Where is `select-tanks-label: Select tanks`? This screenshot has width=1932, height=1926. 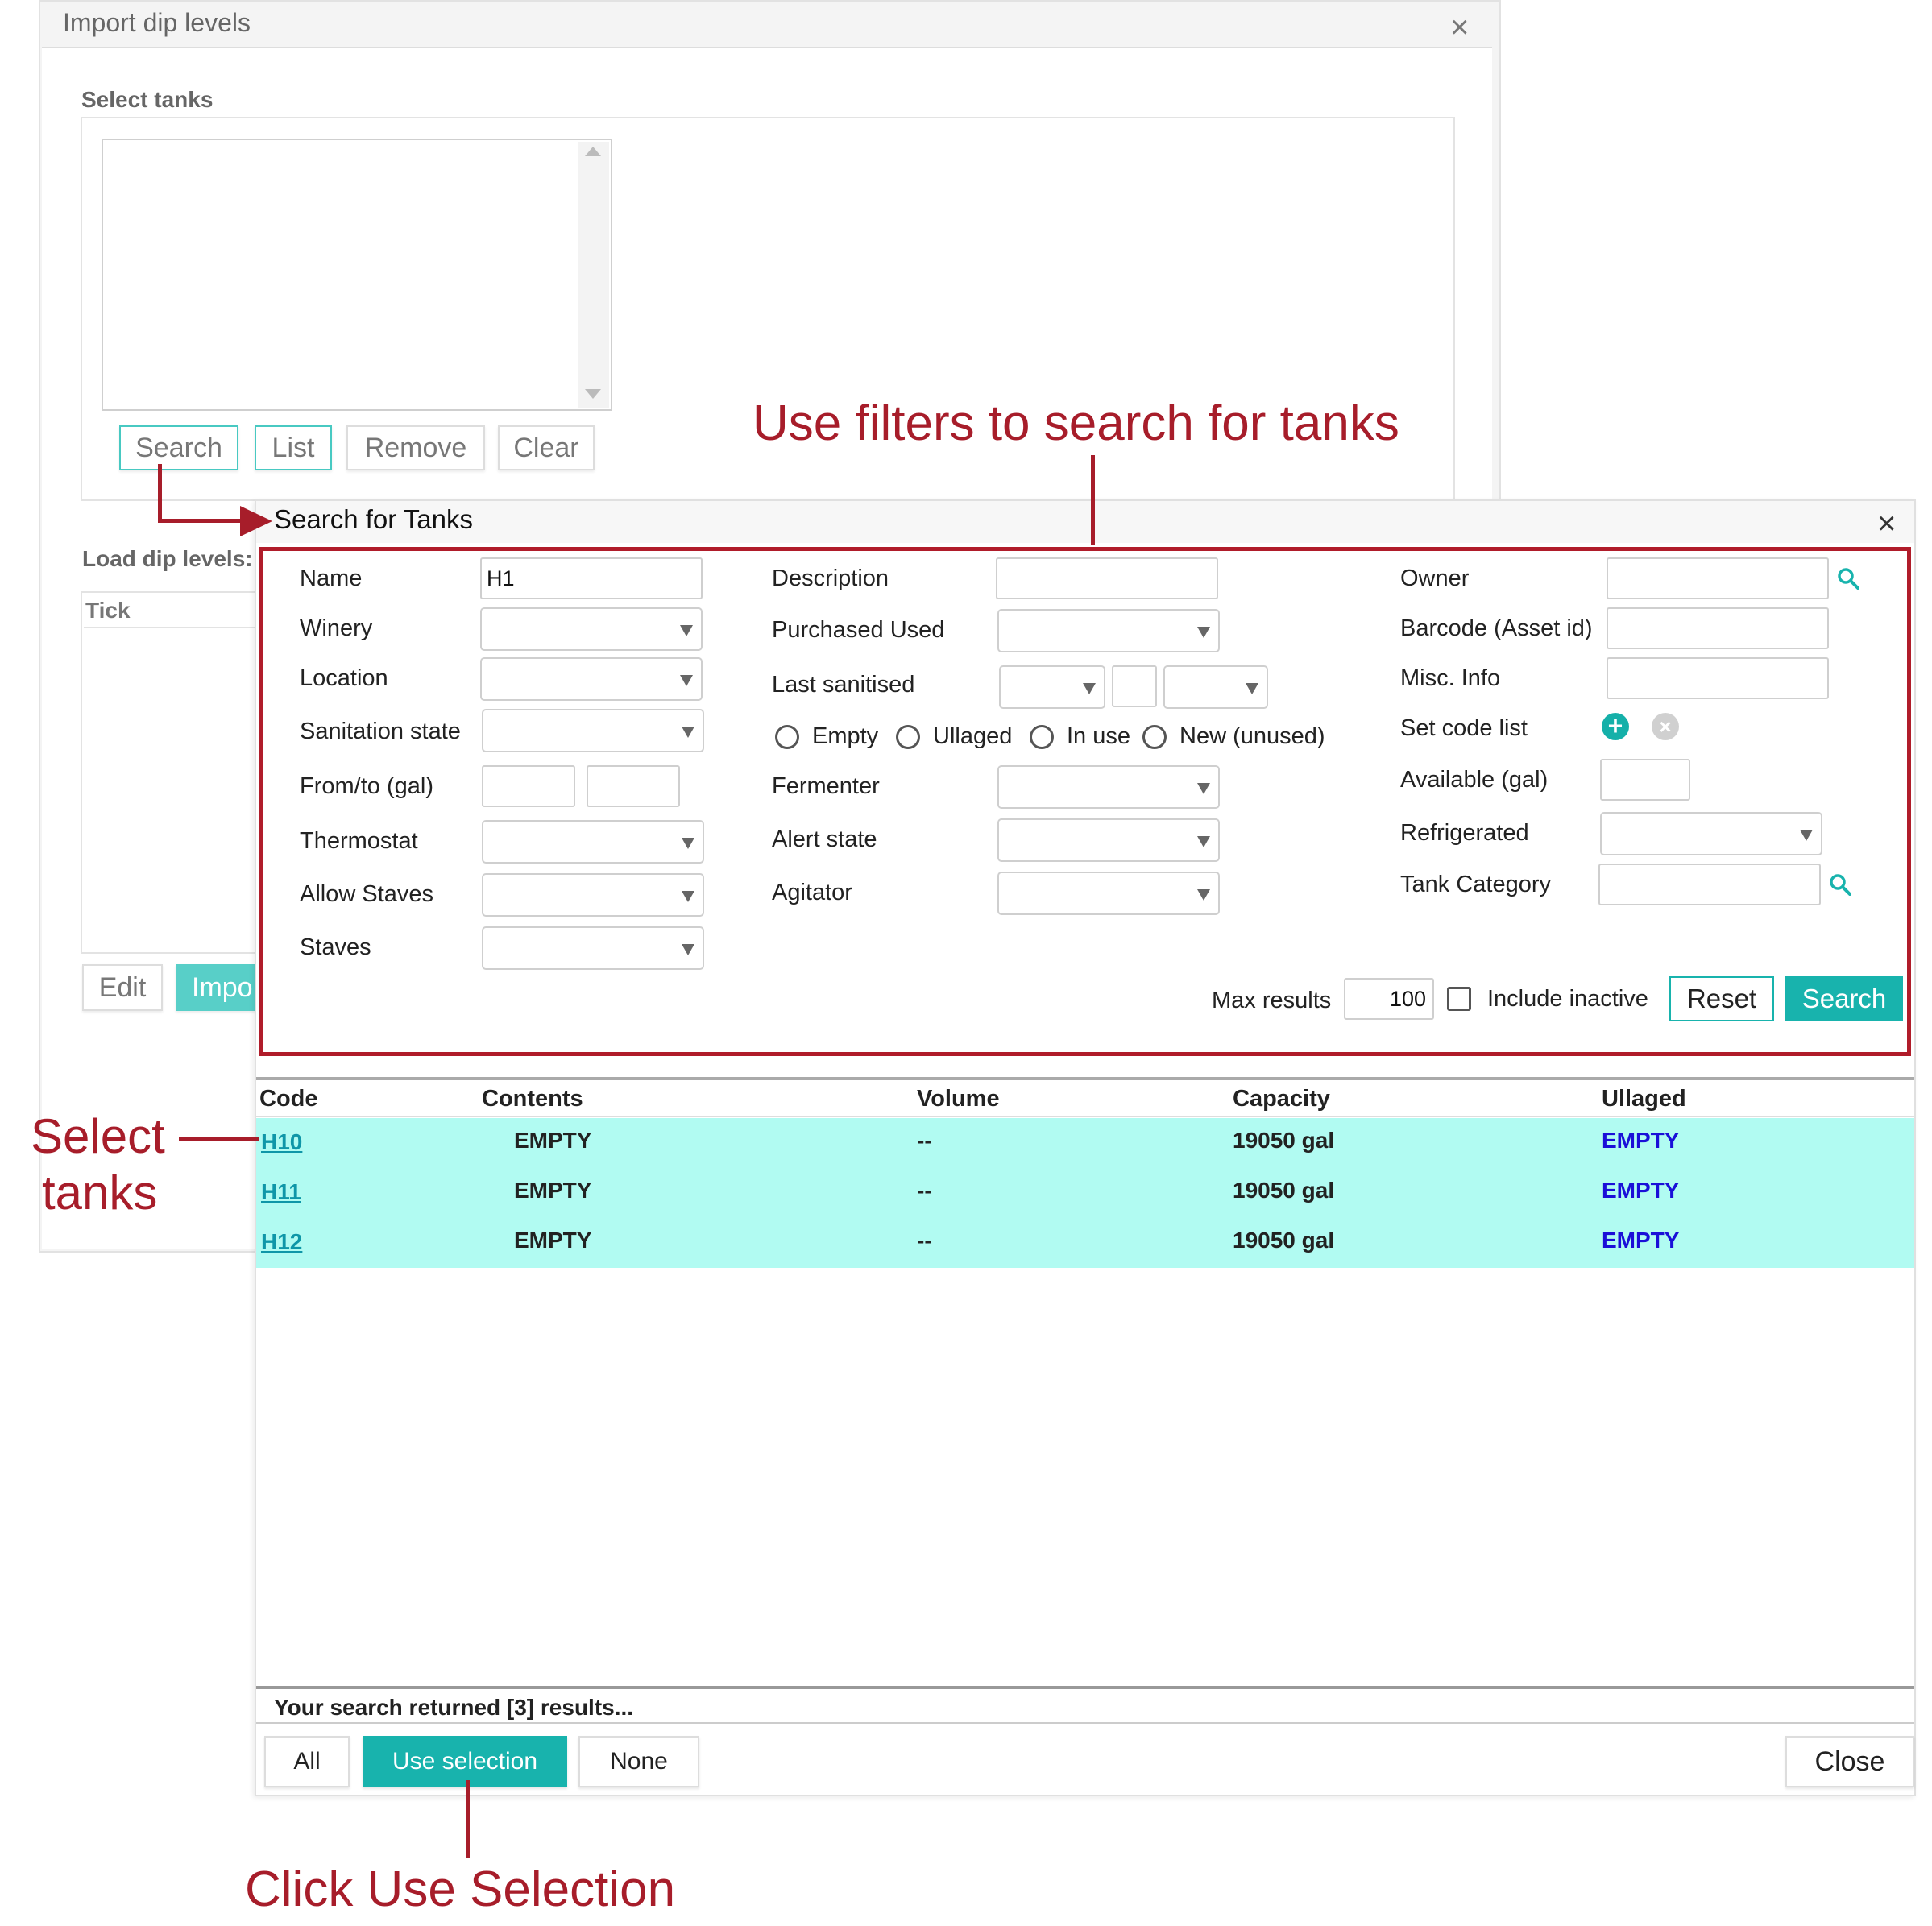
select-tanks-label: Select tanks is located at coordinates (147, 100).